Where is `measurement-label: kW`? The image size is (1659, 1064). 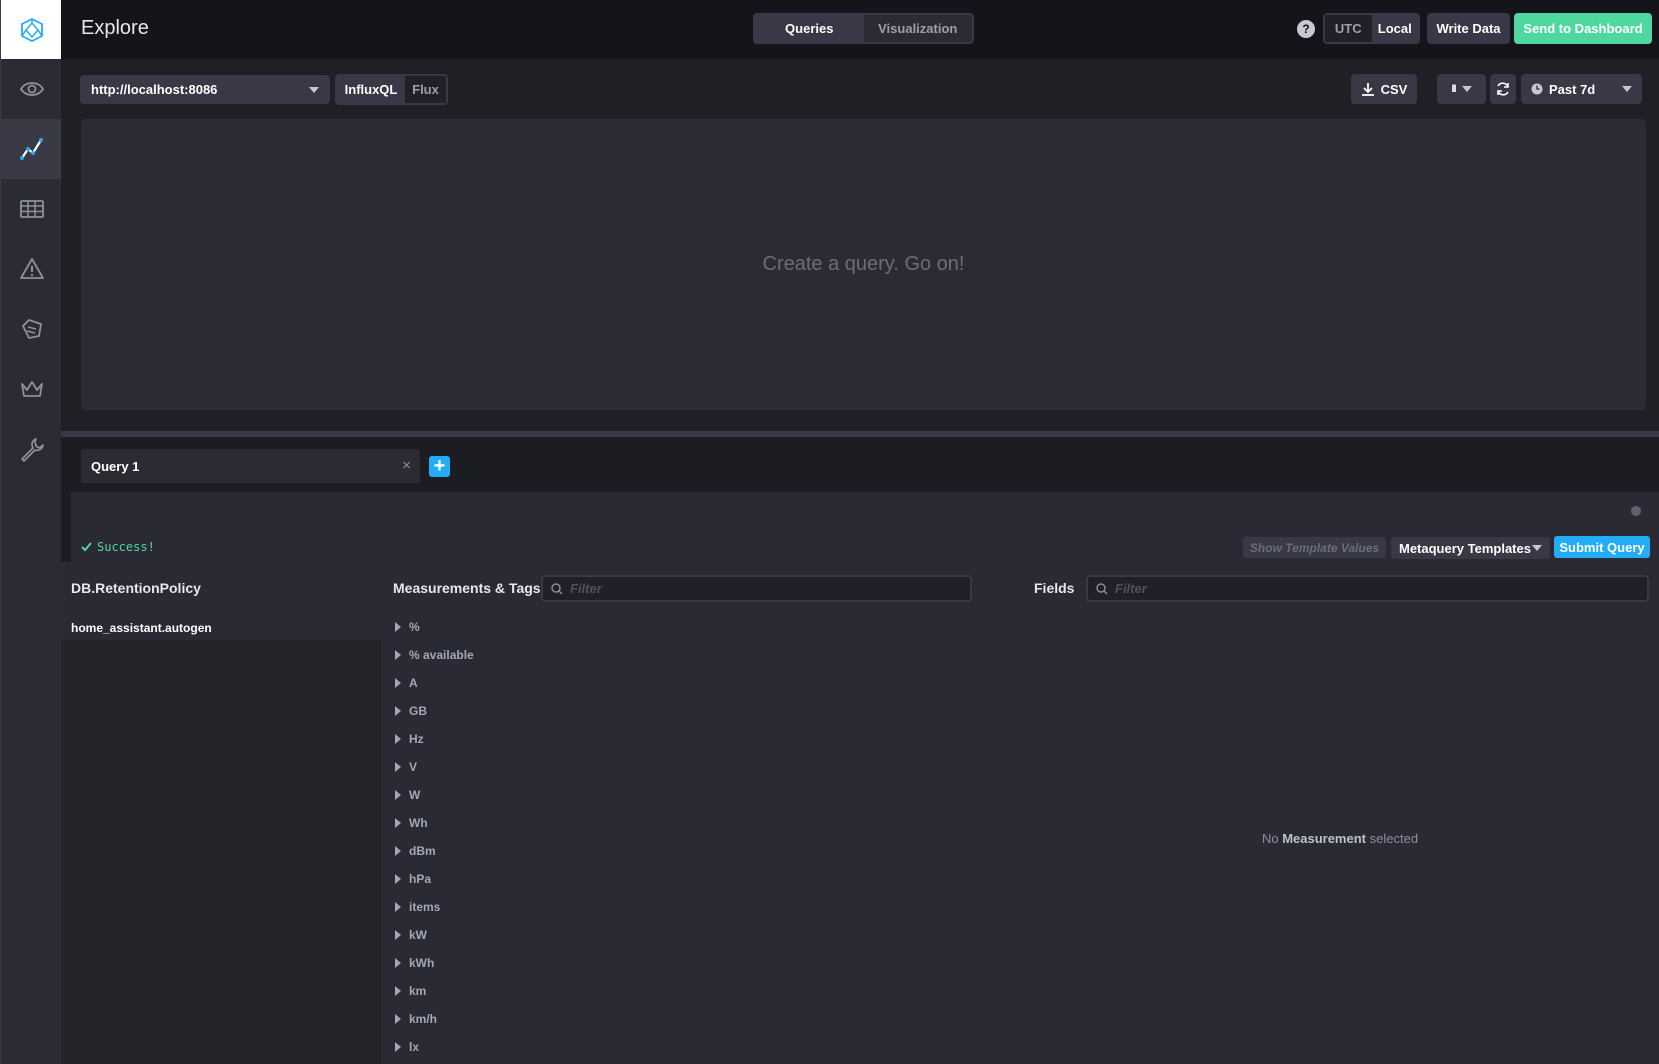
measurement-label: kW is located at coordinates (418, 935).